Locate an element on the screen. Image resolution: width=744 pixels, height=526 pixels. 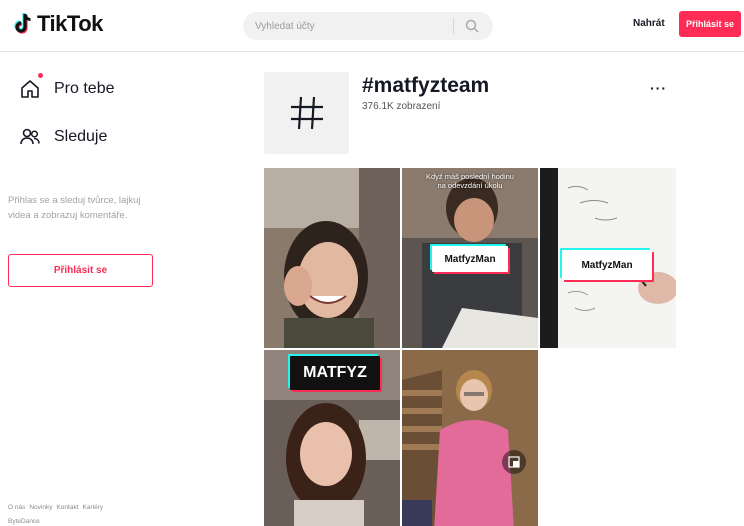
footer-links: O nás Novinky Kontakt Kariéry is located at coordinates (55, 507).